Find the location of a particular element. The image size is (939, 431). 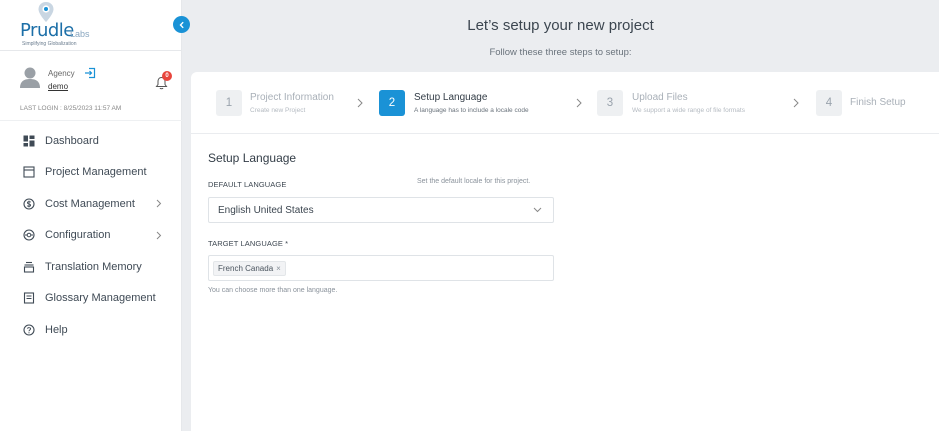

target-language-label: TARGET LANGUAGE * is located at coordinates (248, 243).